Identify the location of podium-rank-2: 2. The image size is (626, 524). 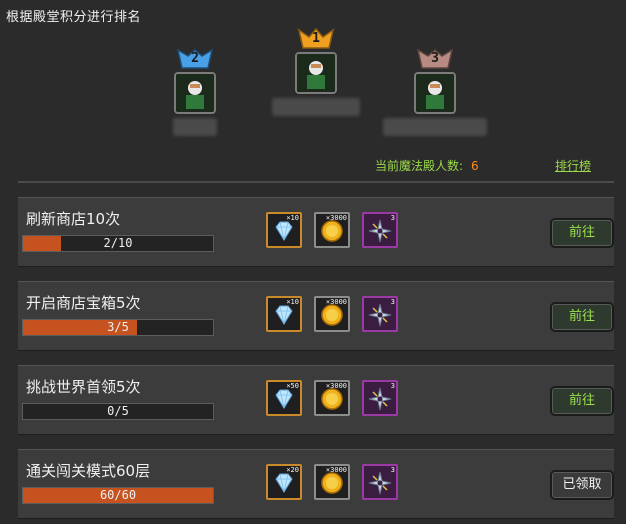
(195, 92).